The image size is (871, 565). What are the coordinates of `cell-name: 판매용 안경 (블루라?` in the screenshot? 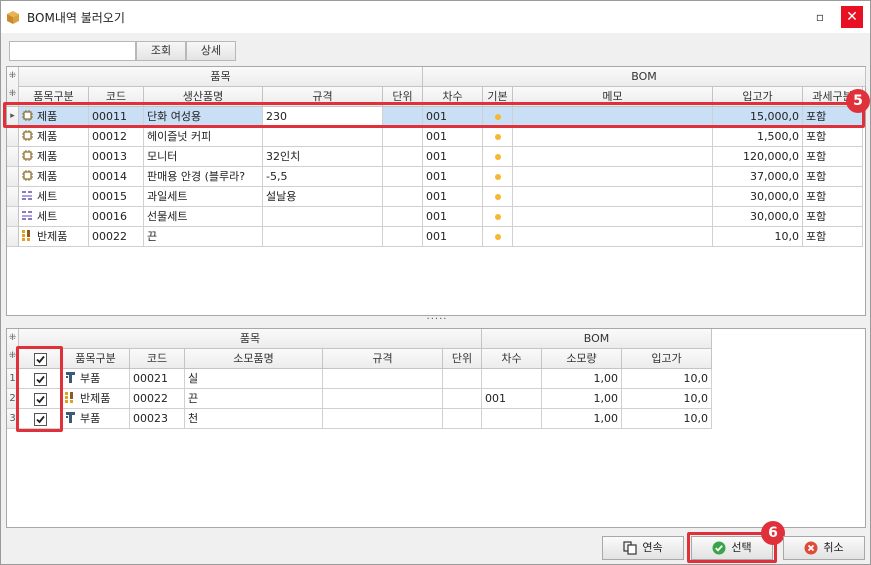 It's located at (203, 177).